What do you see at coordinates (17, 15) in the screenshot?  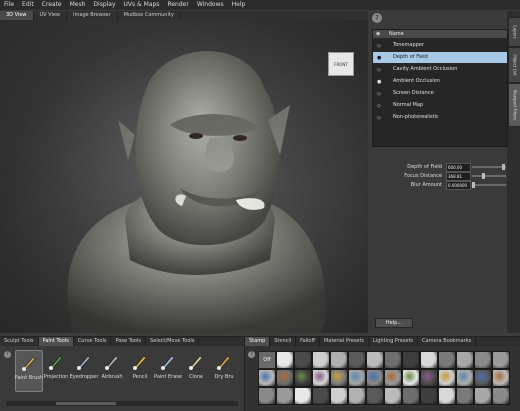 I see `tab-3d-view: 3D View` at bounding box center [17, 15].